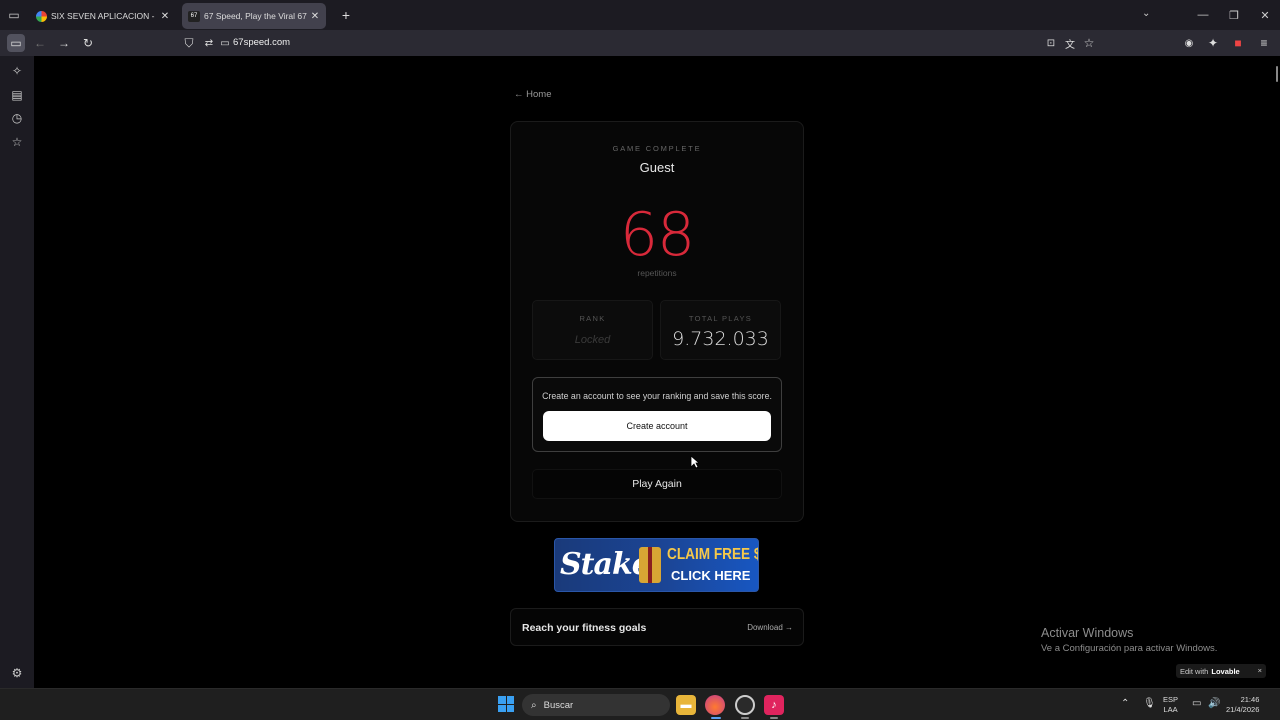 The image size is (1280, 720). I want to click on ad-click-text: CLICK HERE, so click(711, 575).